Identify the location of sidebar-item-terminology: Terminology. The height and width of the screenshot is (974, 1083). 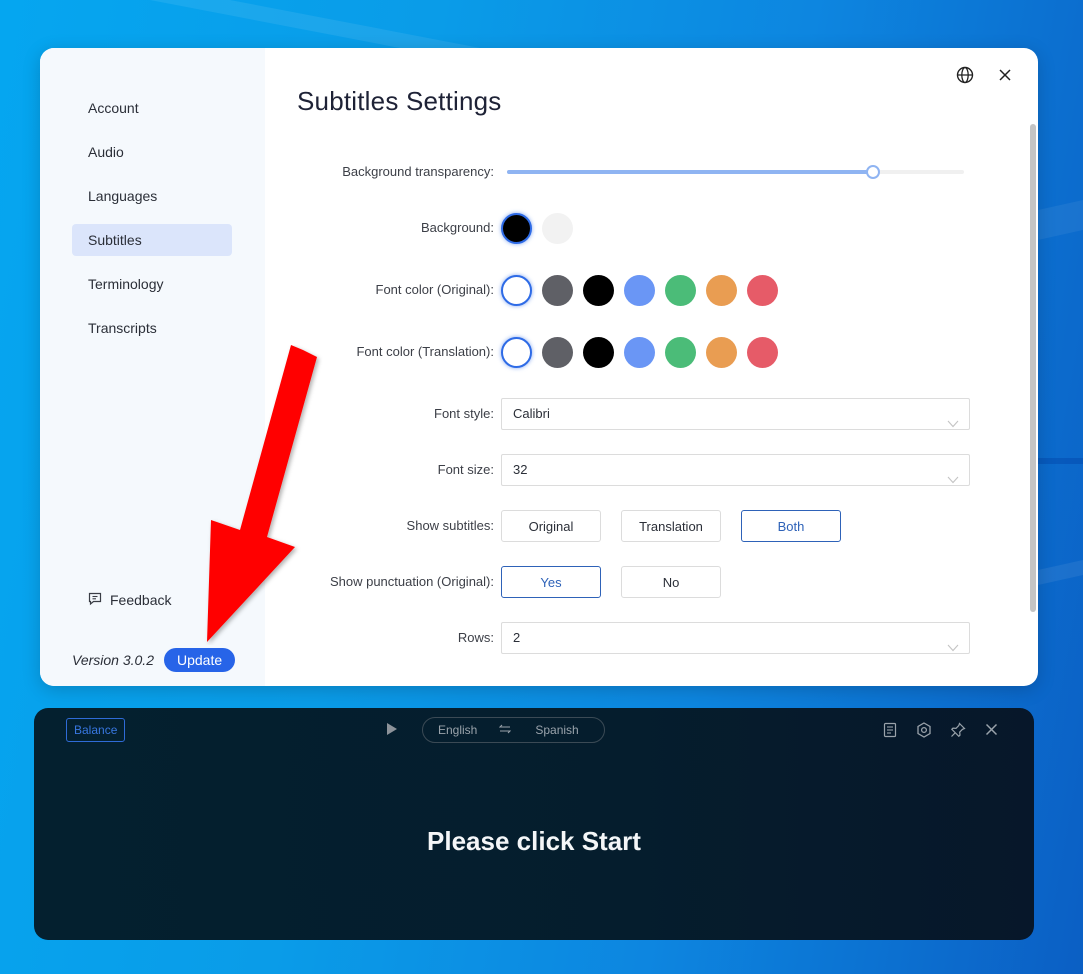
(152, 284).